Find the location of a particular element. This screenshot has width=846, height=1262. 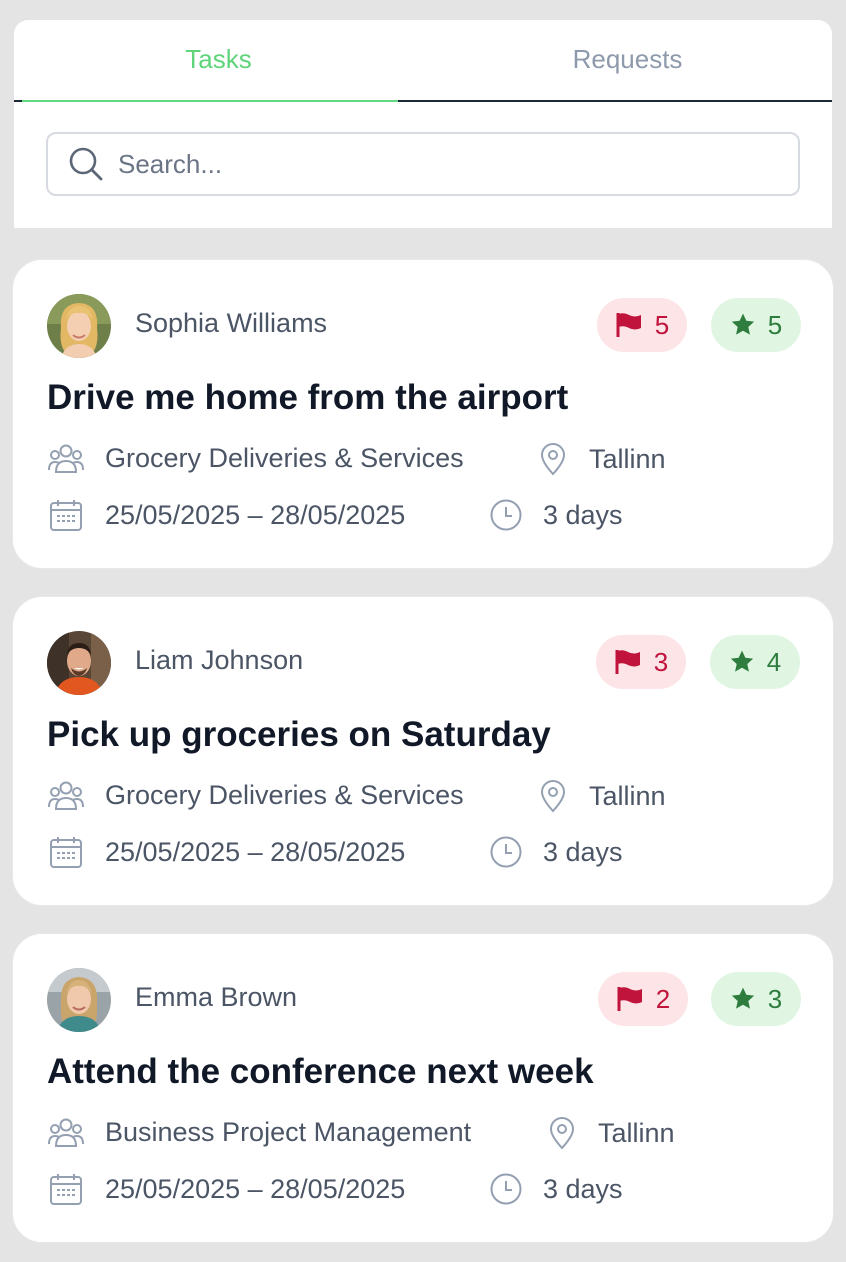

flag-count: 5 is located at coordinates (662, 324).